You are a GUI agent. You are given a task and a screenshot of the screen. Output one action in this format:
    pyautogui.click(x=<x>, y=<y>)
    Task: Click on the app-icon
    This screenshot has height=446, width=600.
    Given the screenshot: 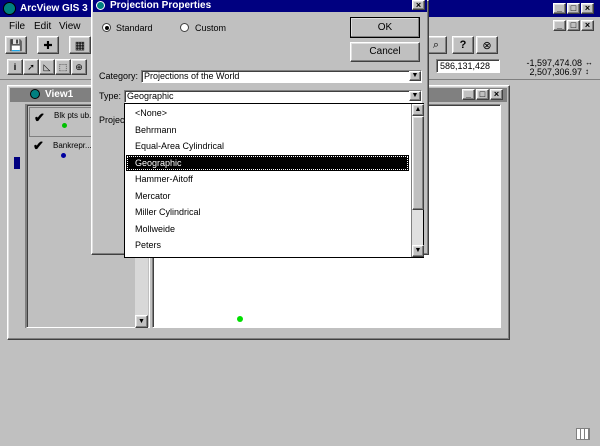 What is the action you would take?
    pyautogui.click(x=9, y=8)
    